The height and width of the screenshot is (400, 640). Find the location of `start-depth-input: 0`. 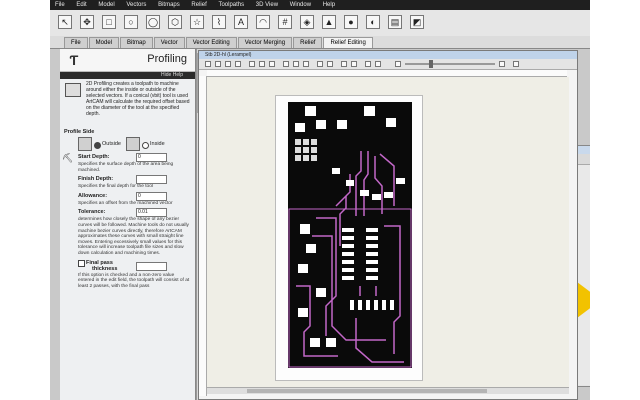

start-depth-input: 0 is located at coordinates (151, 157).